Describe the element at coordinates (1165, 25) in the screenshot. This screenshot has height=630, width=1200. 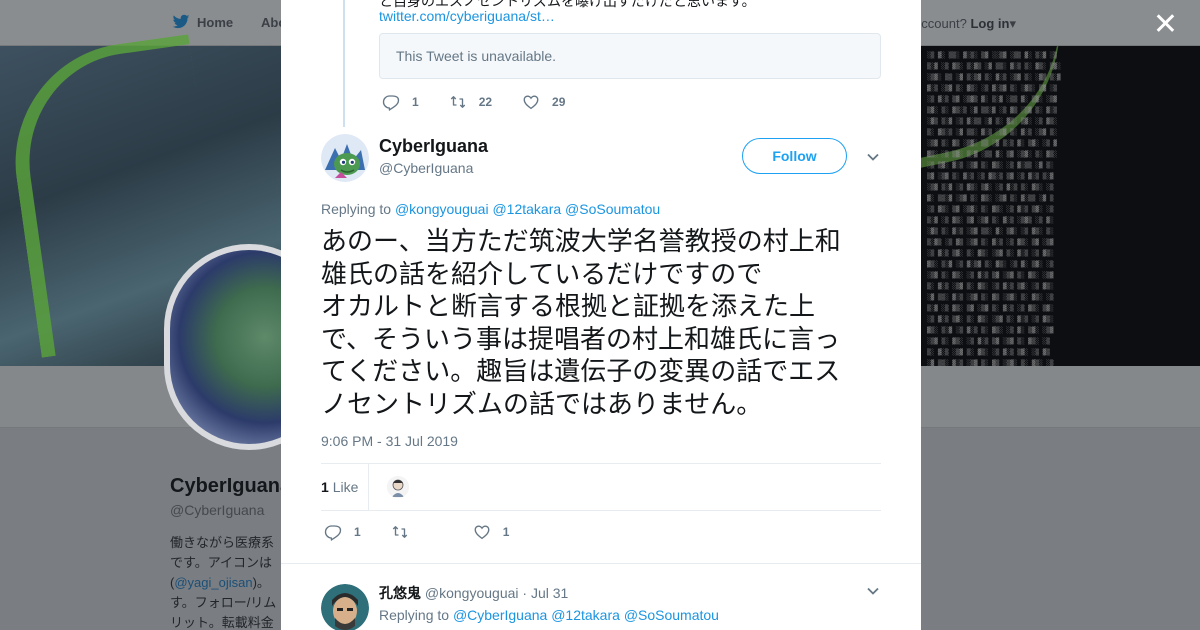
I see `close-icon: ✕` at that location.